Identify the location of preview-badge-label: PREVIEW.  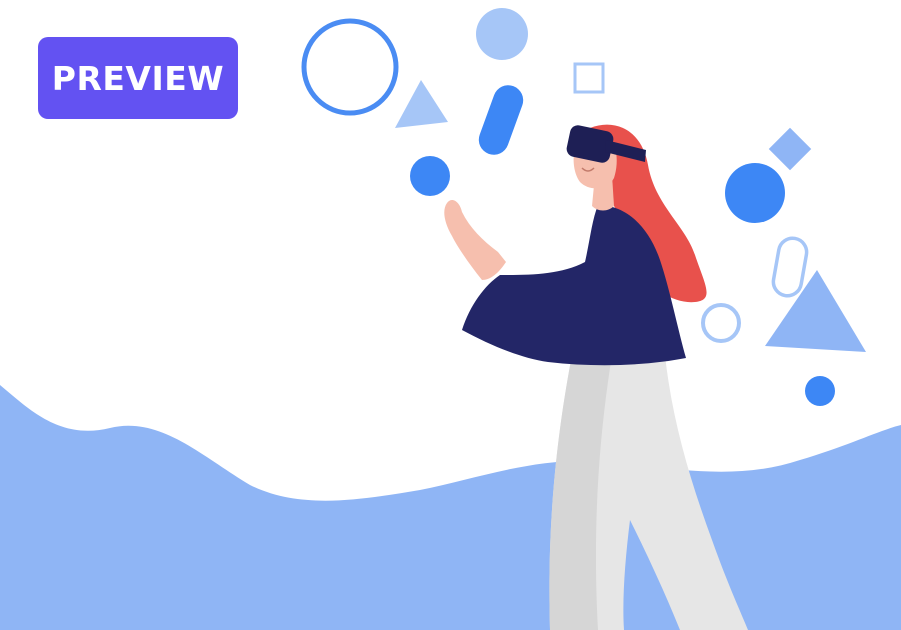
(138, 78).